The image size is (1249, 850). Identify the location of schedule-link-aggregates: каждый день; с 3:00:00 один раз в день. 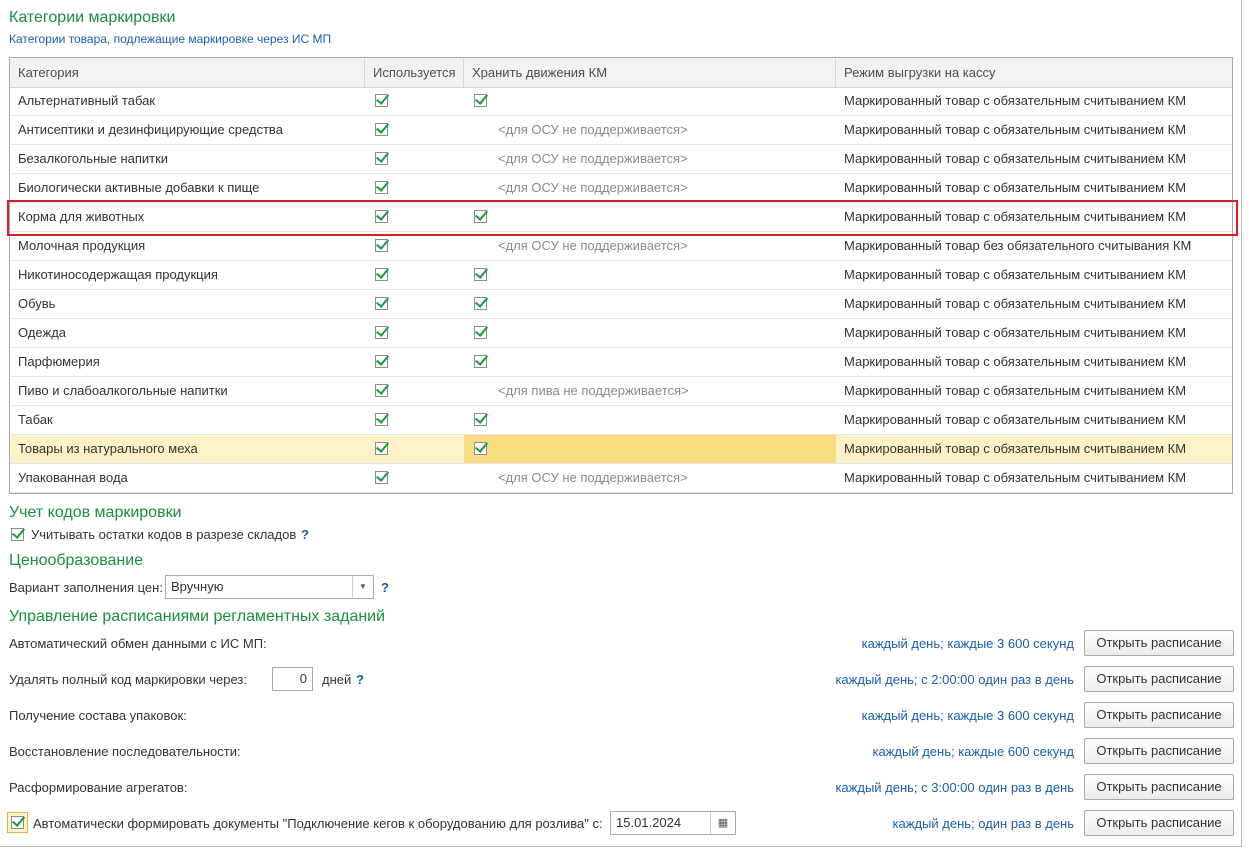
(954, 787).